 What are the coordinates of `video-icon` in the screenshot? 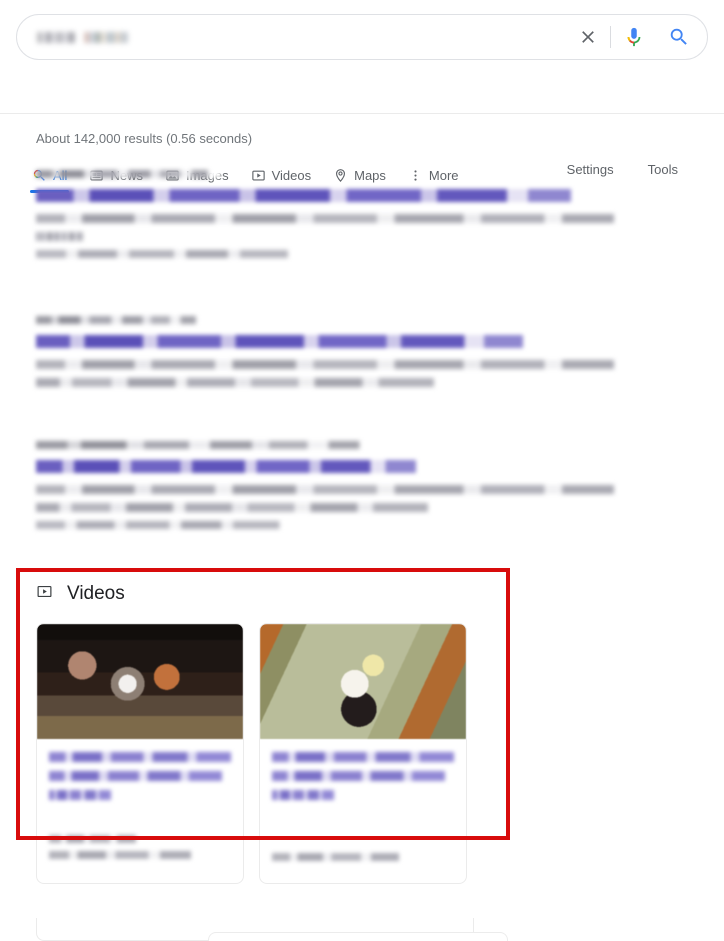 It's located at (44, 594).